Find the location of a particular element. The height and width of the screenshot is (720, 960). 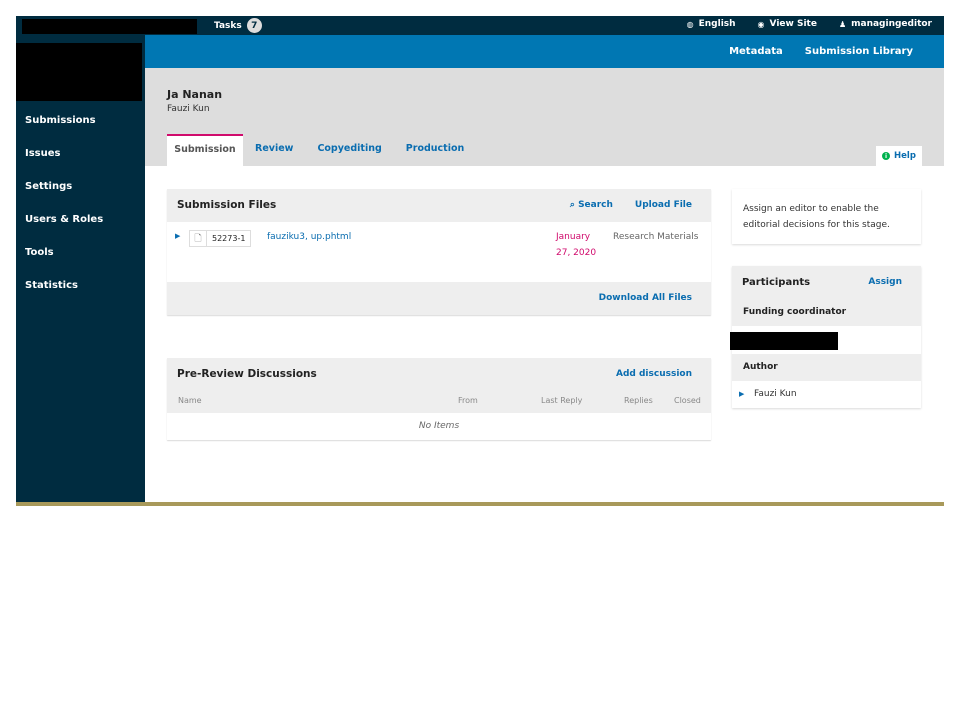

column-from: From is located at coordinates (468, 400).